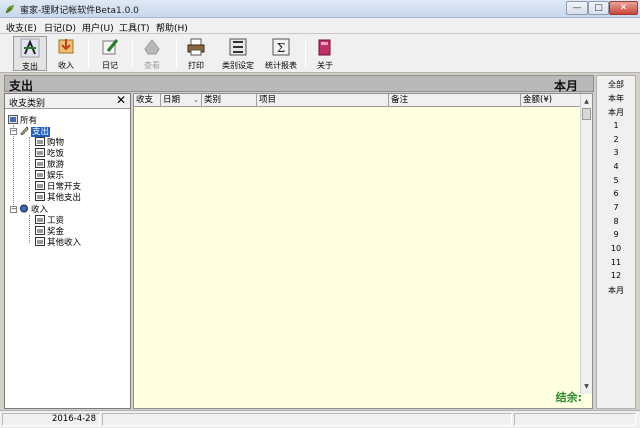 The height and width of the screenshot is (428, 640). What do you see at coordinates (577, 8) in the screenshot?
I see `minimize-button: —` at bounding box center [577, 8].